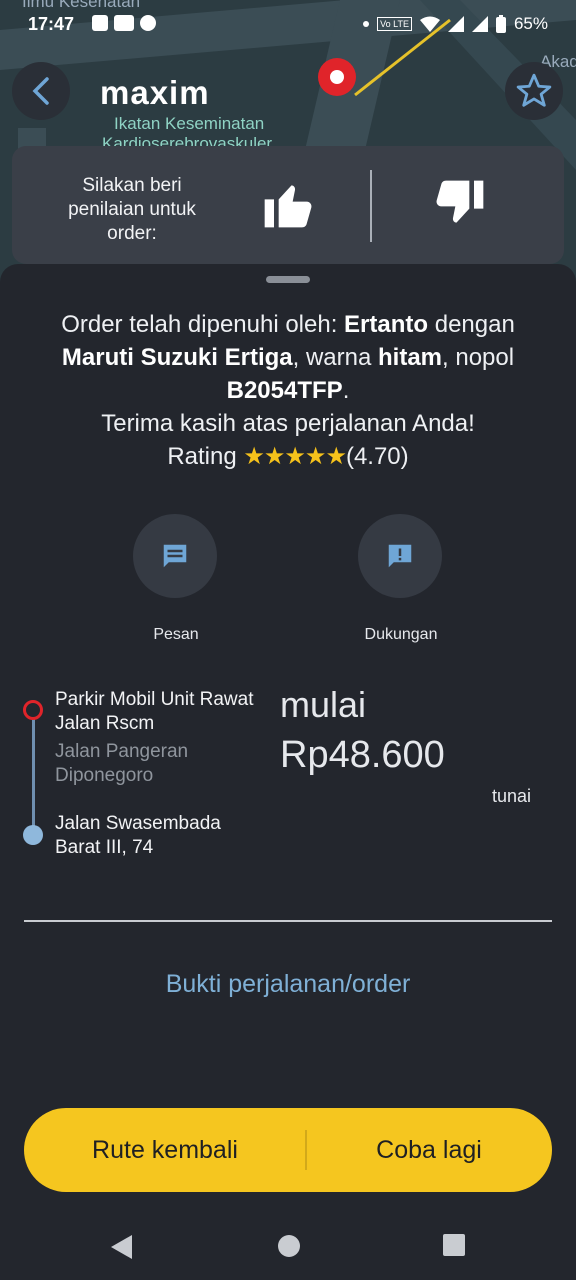 The height and width of the screenshot is (1280, 576). Describe the element at coordinates (512, 796) in the screenshot. I see `payment-method: tunai` at that location.